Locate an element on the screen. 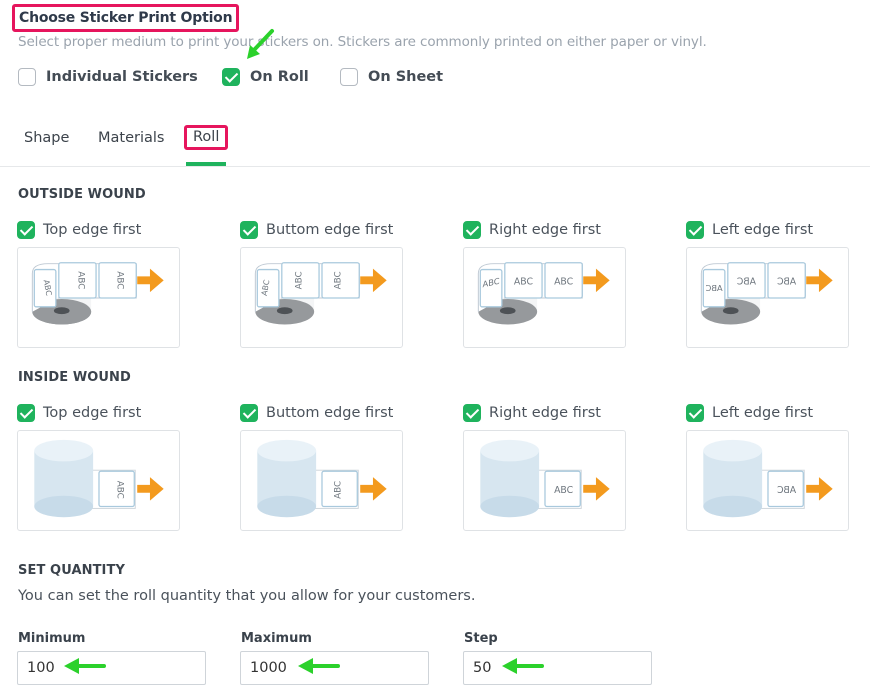  inside-right-edge-option: Right edge first is located at coordinates (532, 413).